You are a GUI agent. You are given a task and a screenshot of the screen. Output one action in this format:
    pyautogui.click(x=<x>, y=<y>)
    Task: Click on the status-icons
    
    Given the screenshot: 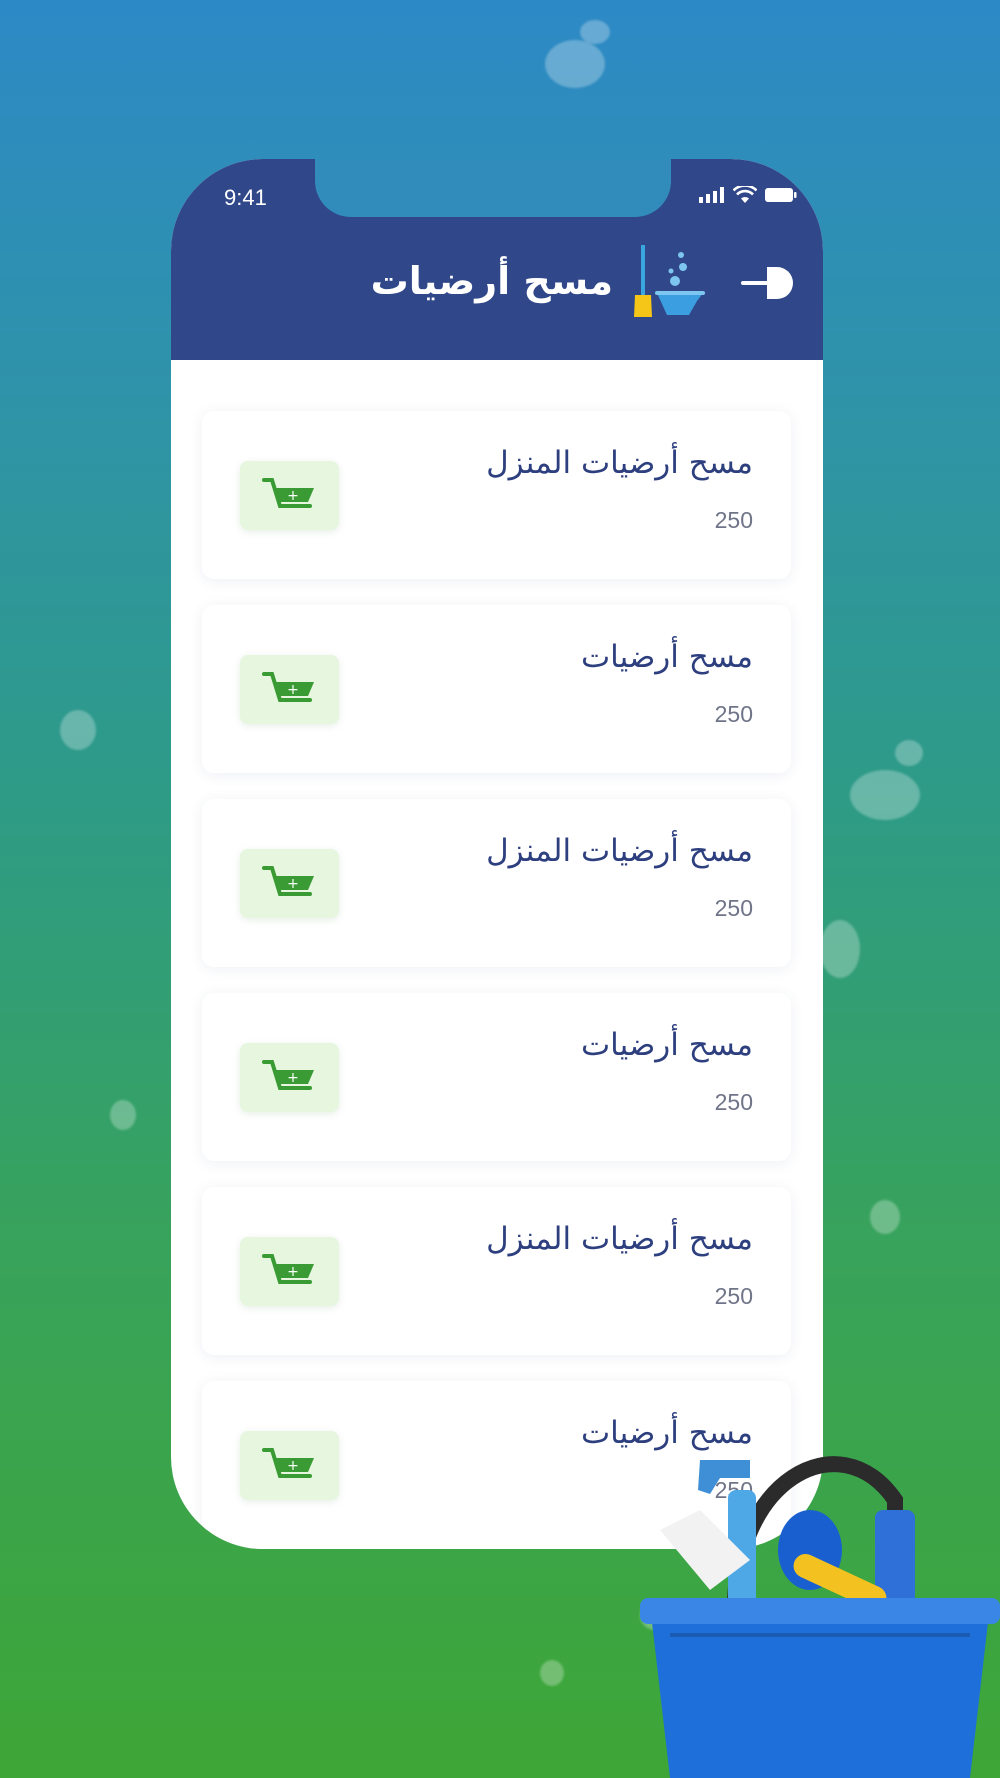 What is the action you would take?
    pyautogui.click(x=748, y=195)
    